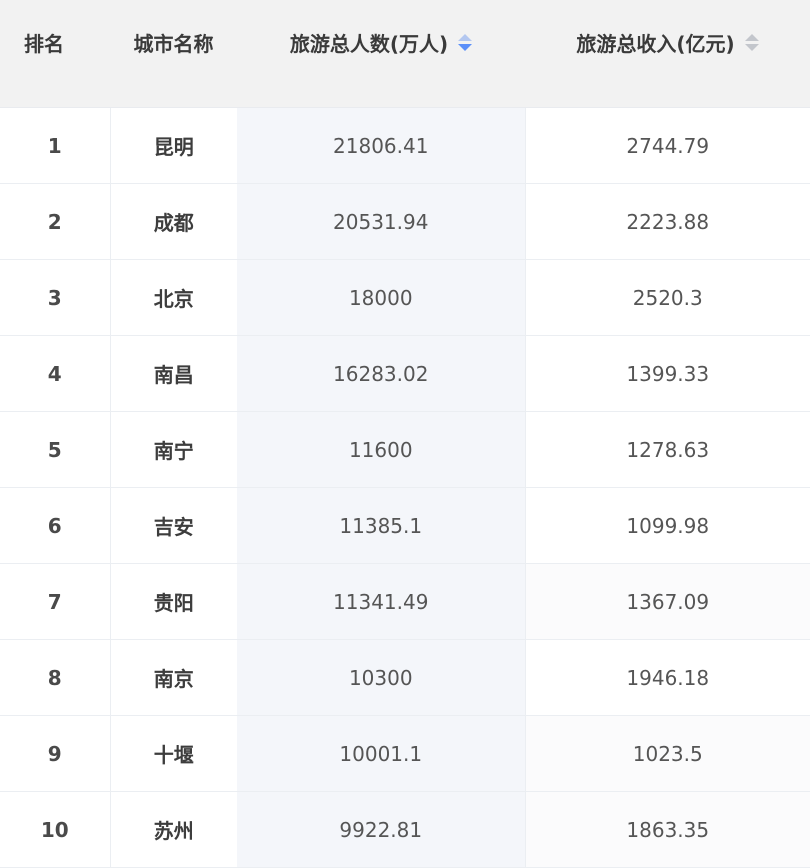 Image resolution: width=810 pixels, height=868 pixels. I want to click on cell-city: 苏州, so click(173, 829).